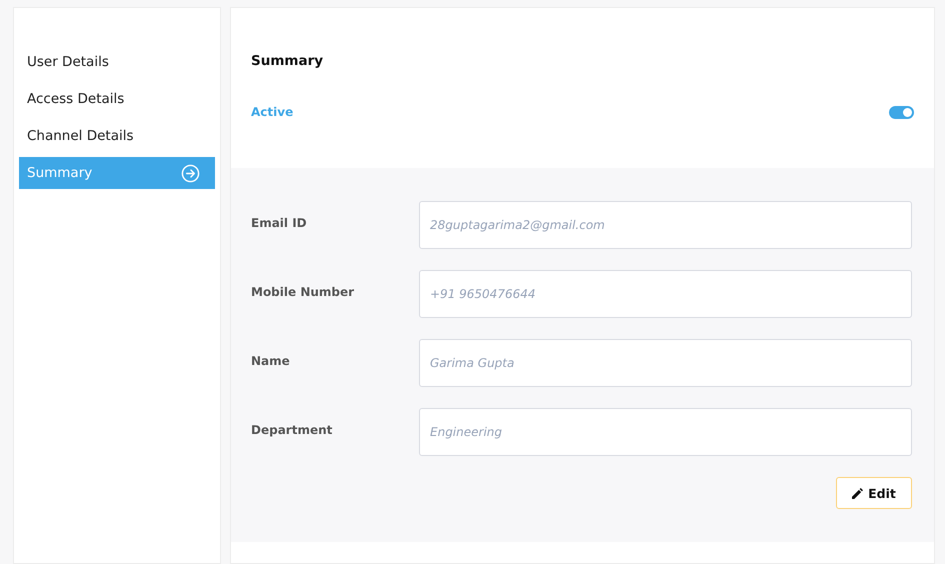 This screenshot has height=564, width=945. Describe the element at coordinates (858, 493) in the screenshot. I see `pencil-icon` at that location.